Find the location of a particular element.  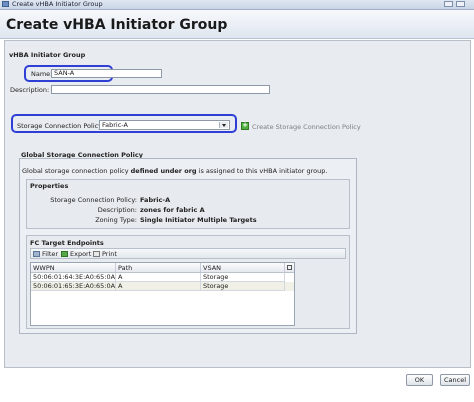

fc-targets-title: FC Target Endpoints is located at coordinates (67, 243).